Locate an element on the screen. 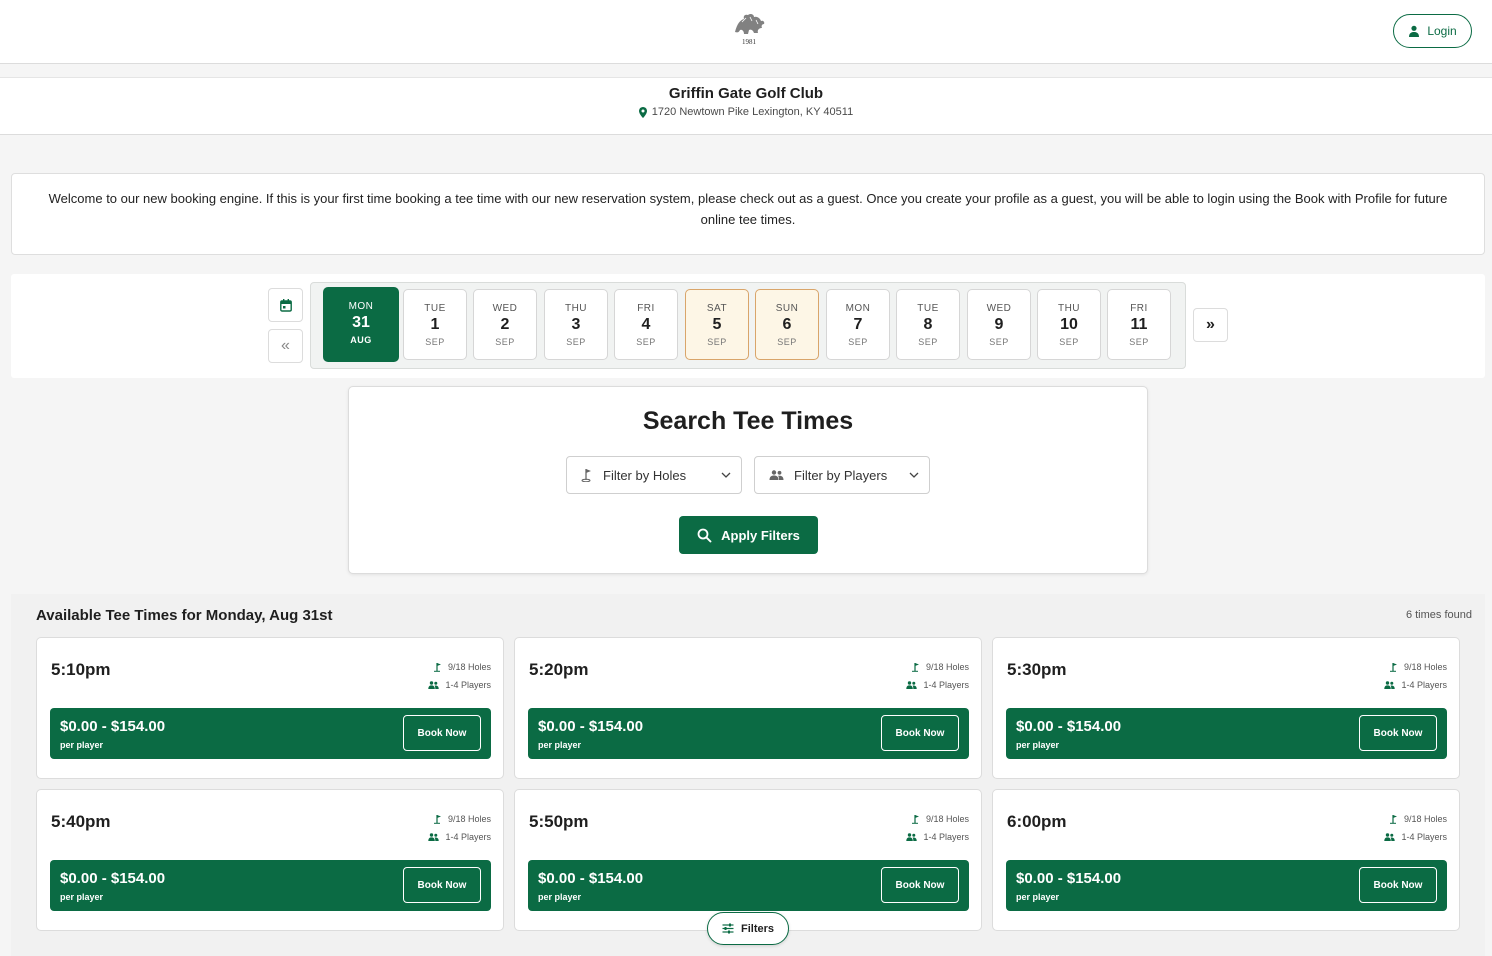 The image size is (1492, 956). club-address: 1720 Newtown Pike Lexington, KY 40511 is located at coordinates (746, 112).